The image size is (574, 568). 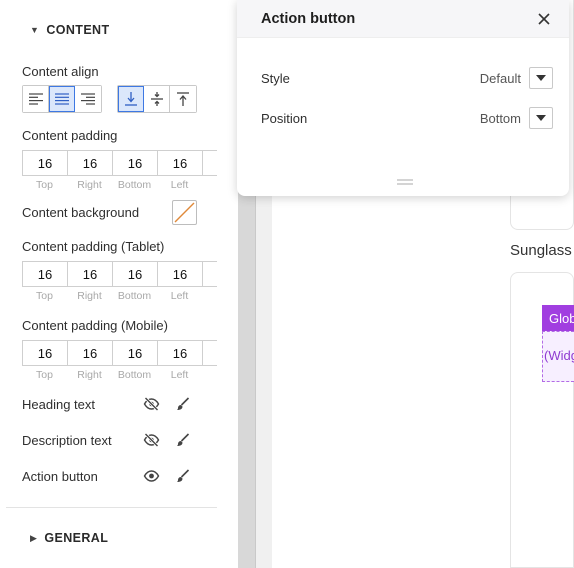 I want to click on description-text-label: Description text, so click(x=67, y=440).